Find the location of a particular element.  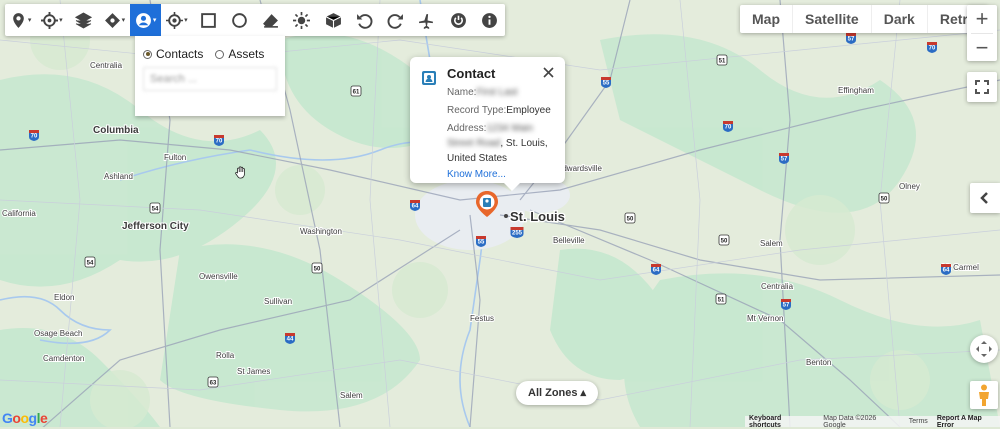

highway-number: 63 is located at coordinates (213, 384).